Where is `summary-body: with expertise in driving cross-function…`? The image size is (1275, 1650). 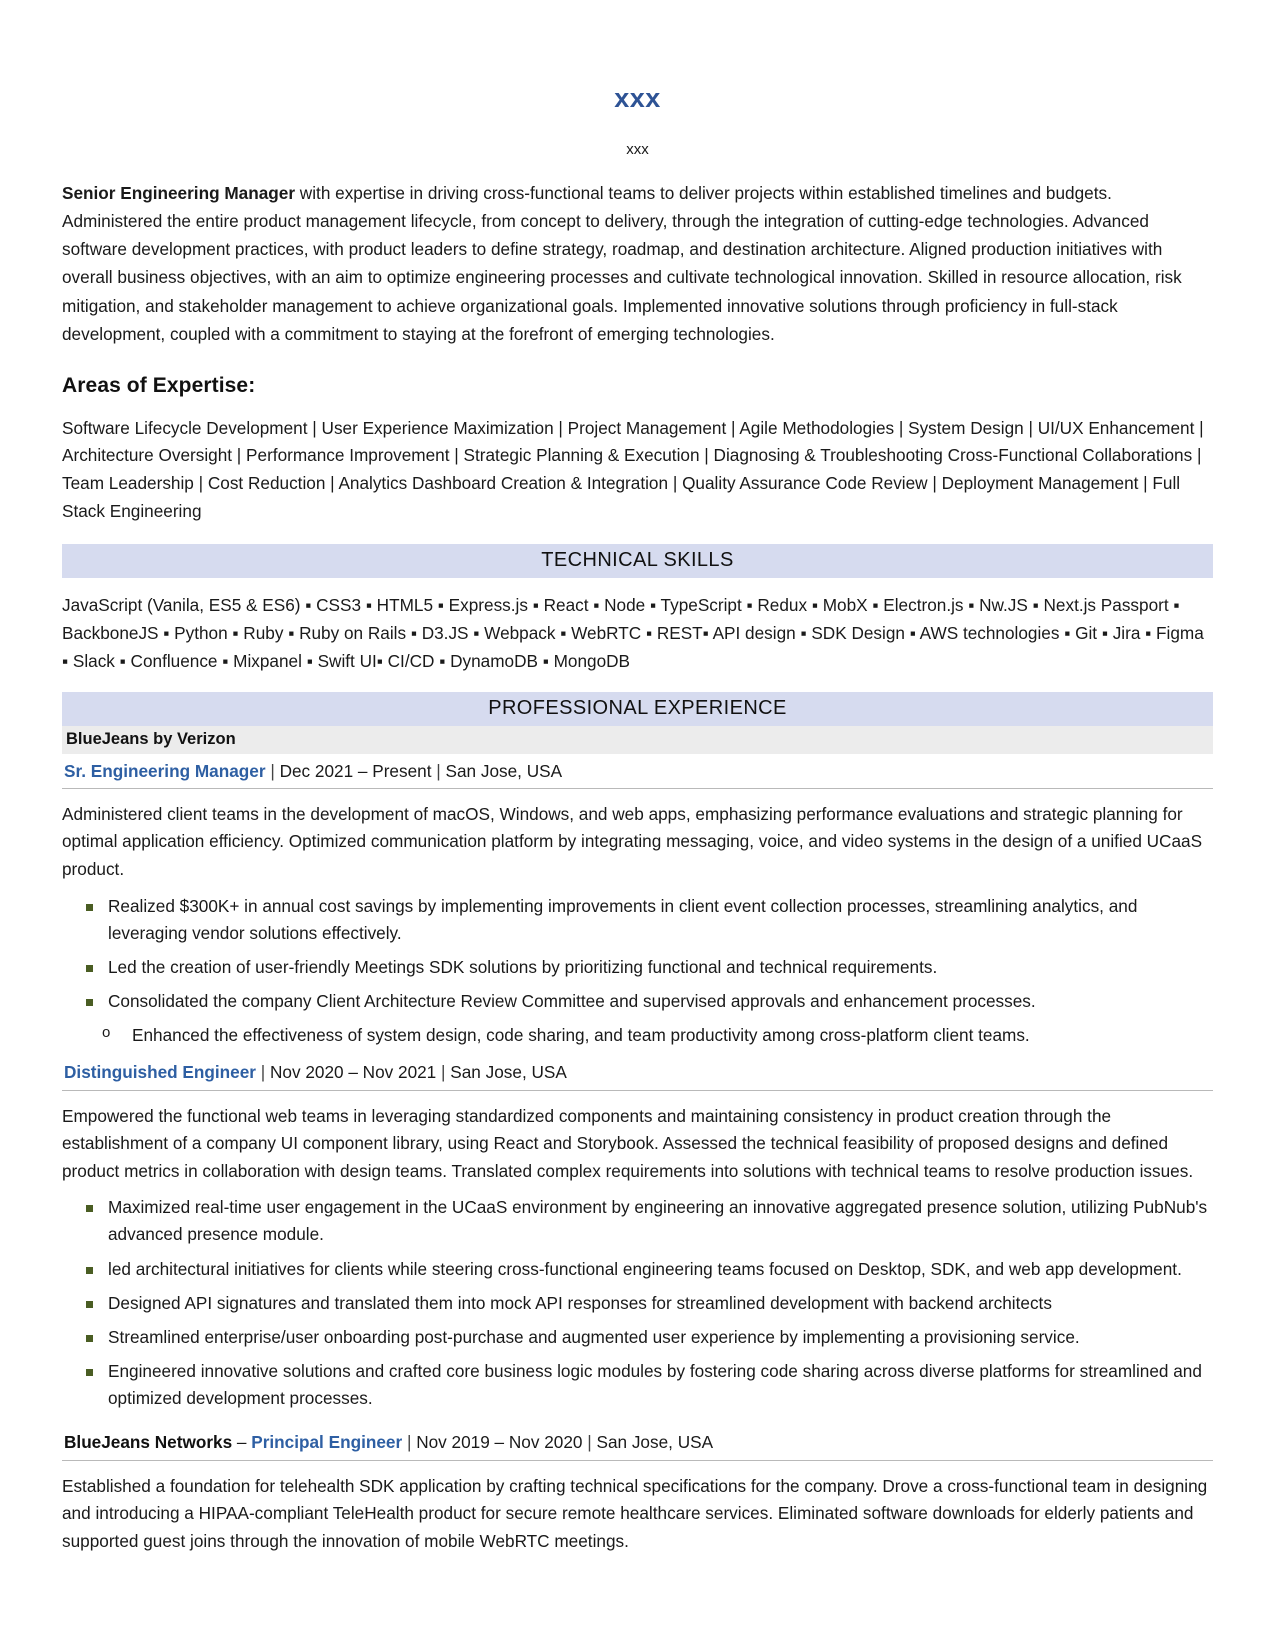
summary-body: with expertise in driving cross-function… is located at coordinates (622, 263).